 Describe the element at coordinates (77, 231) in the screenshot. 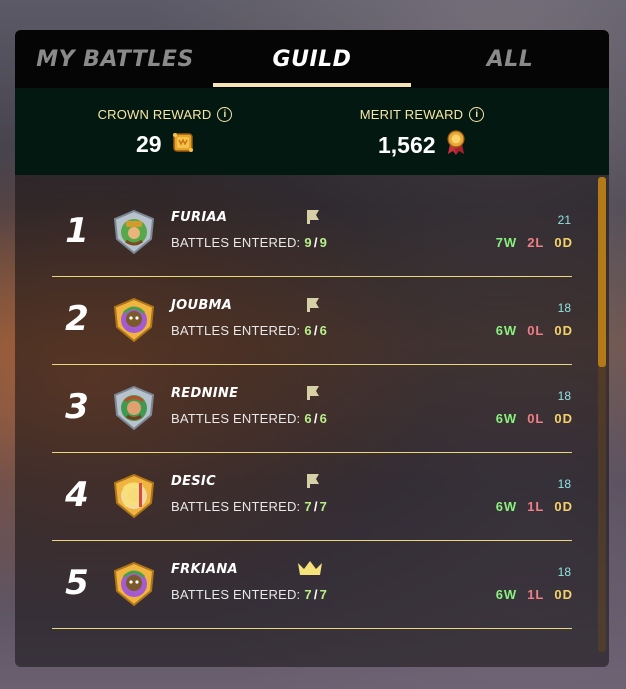

I see `rank-number: 1` at that location.